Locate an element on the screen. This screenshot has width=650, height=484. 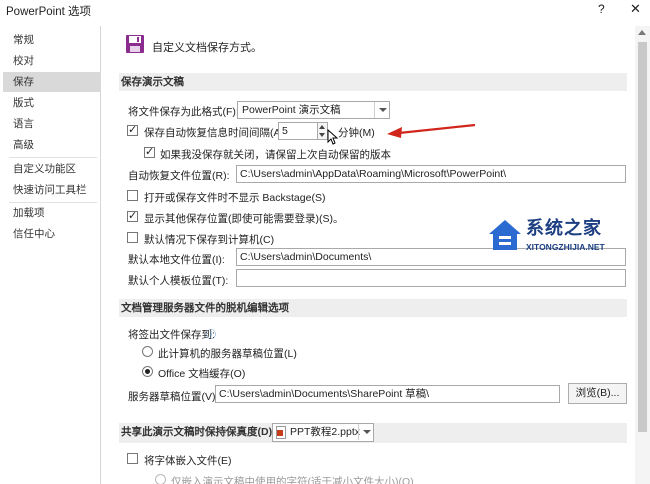
watermark-url: XITONGZHIJIA.NET is located at coordinates (565, 247).